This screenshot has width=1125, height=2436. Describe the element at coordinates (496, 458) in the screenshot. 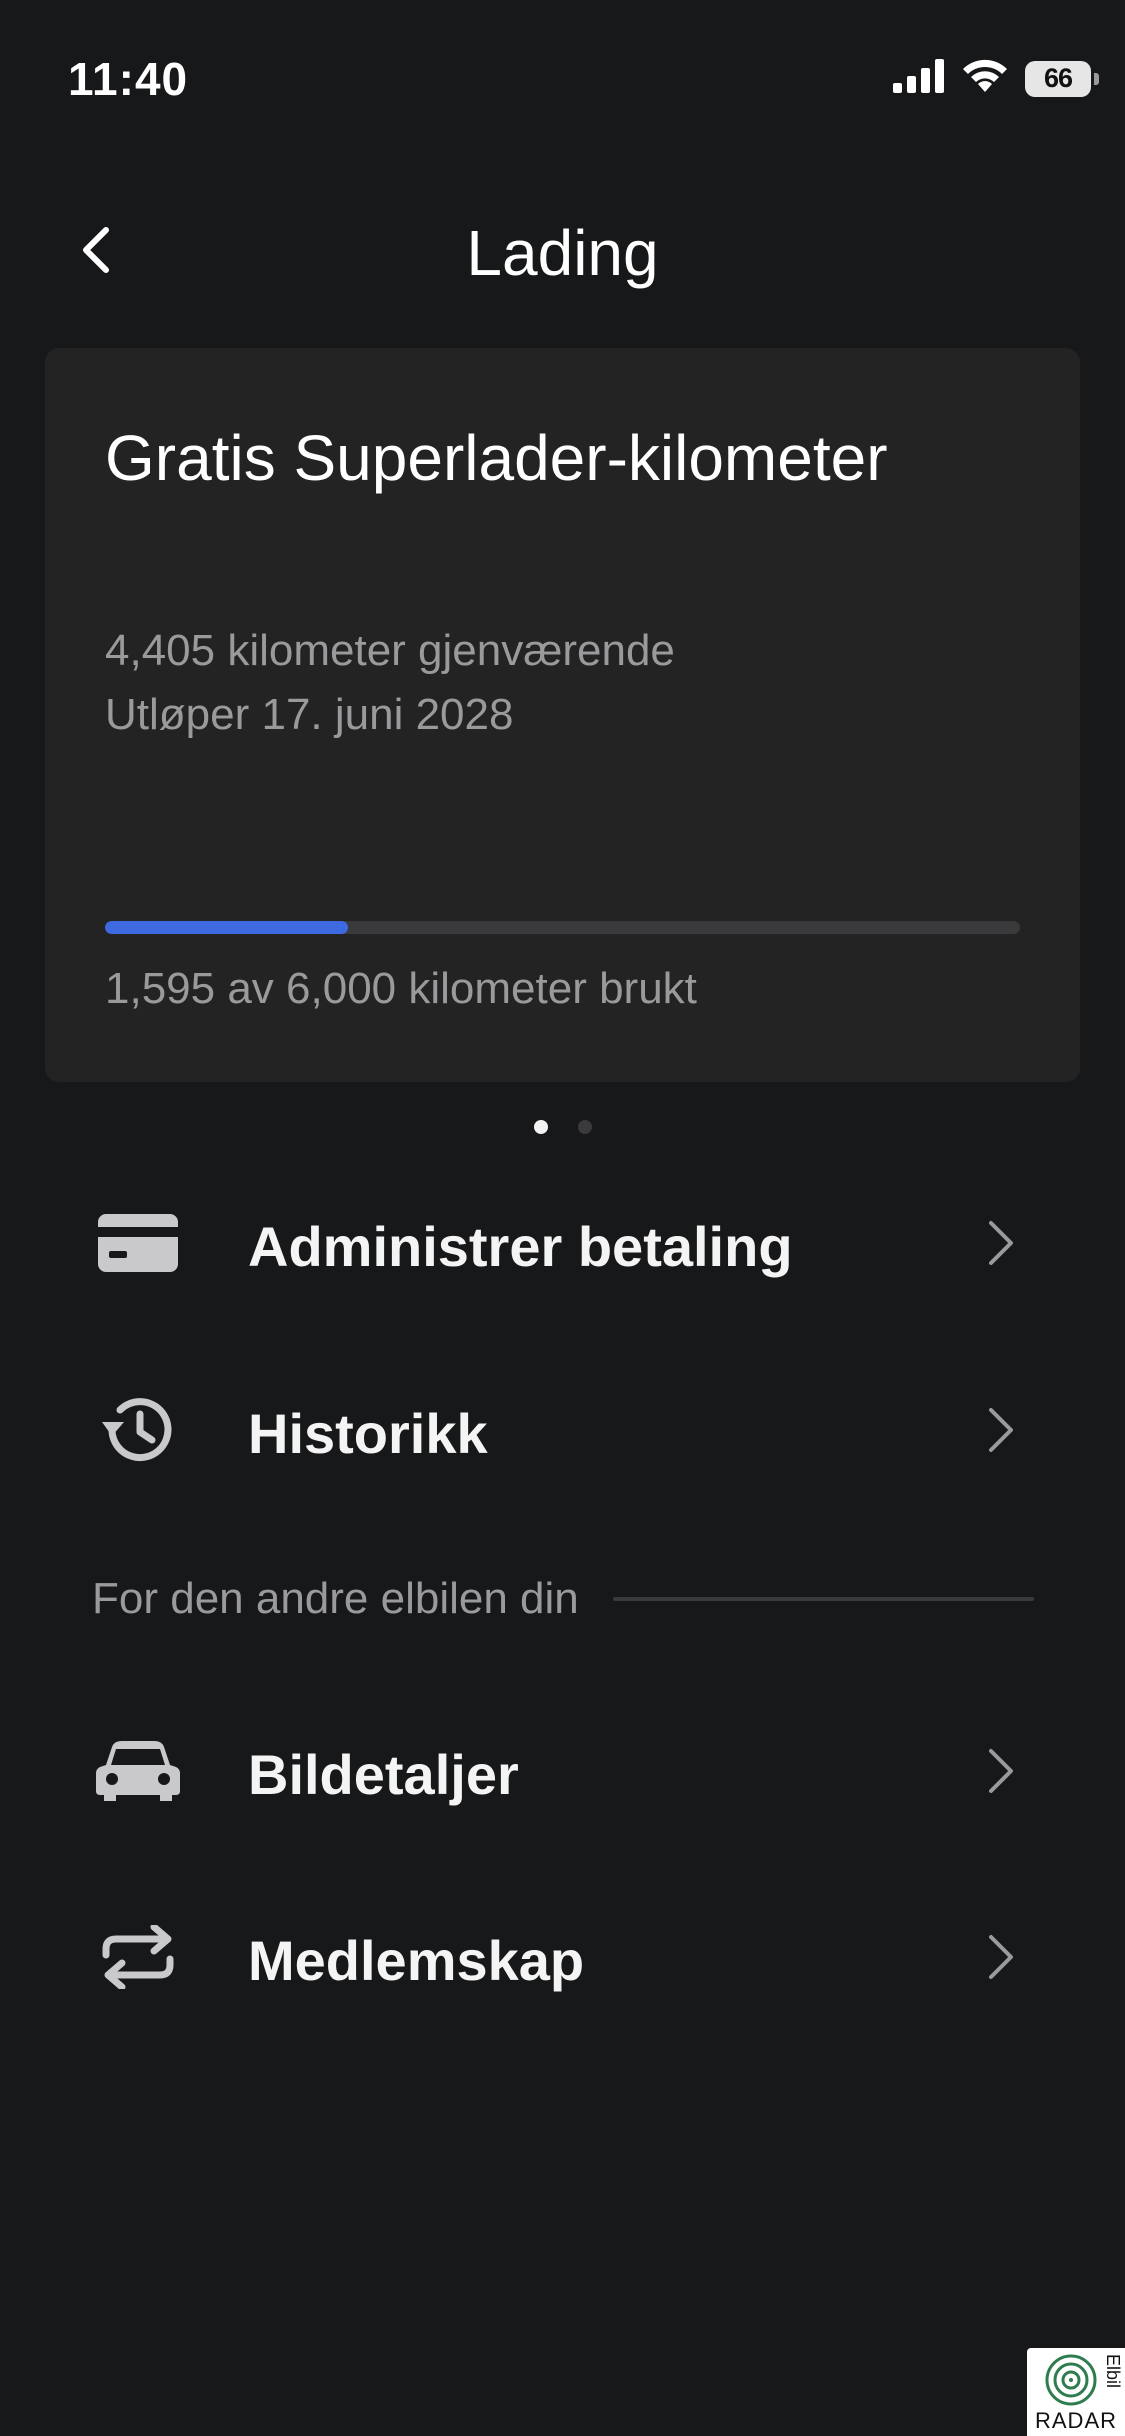

I see `card-title: Gratis Superlader-kilometer` at that location.